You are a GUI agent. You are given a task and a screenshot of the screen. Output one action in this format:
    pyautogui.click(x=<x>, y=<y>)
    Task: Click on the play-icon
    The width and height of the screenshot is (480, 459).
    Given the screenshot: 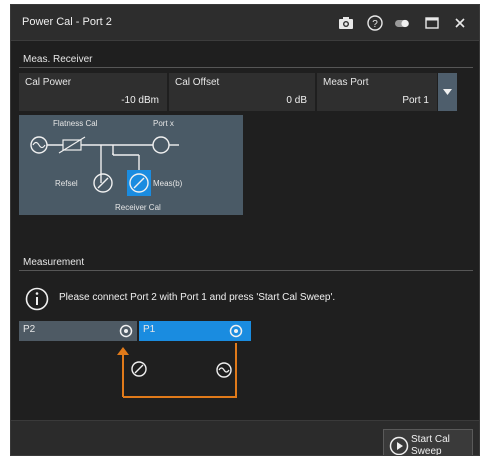 What is the action you would take?
    pyautogui.click(x=399, y=445)
    